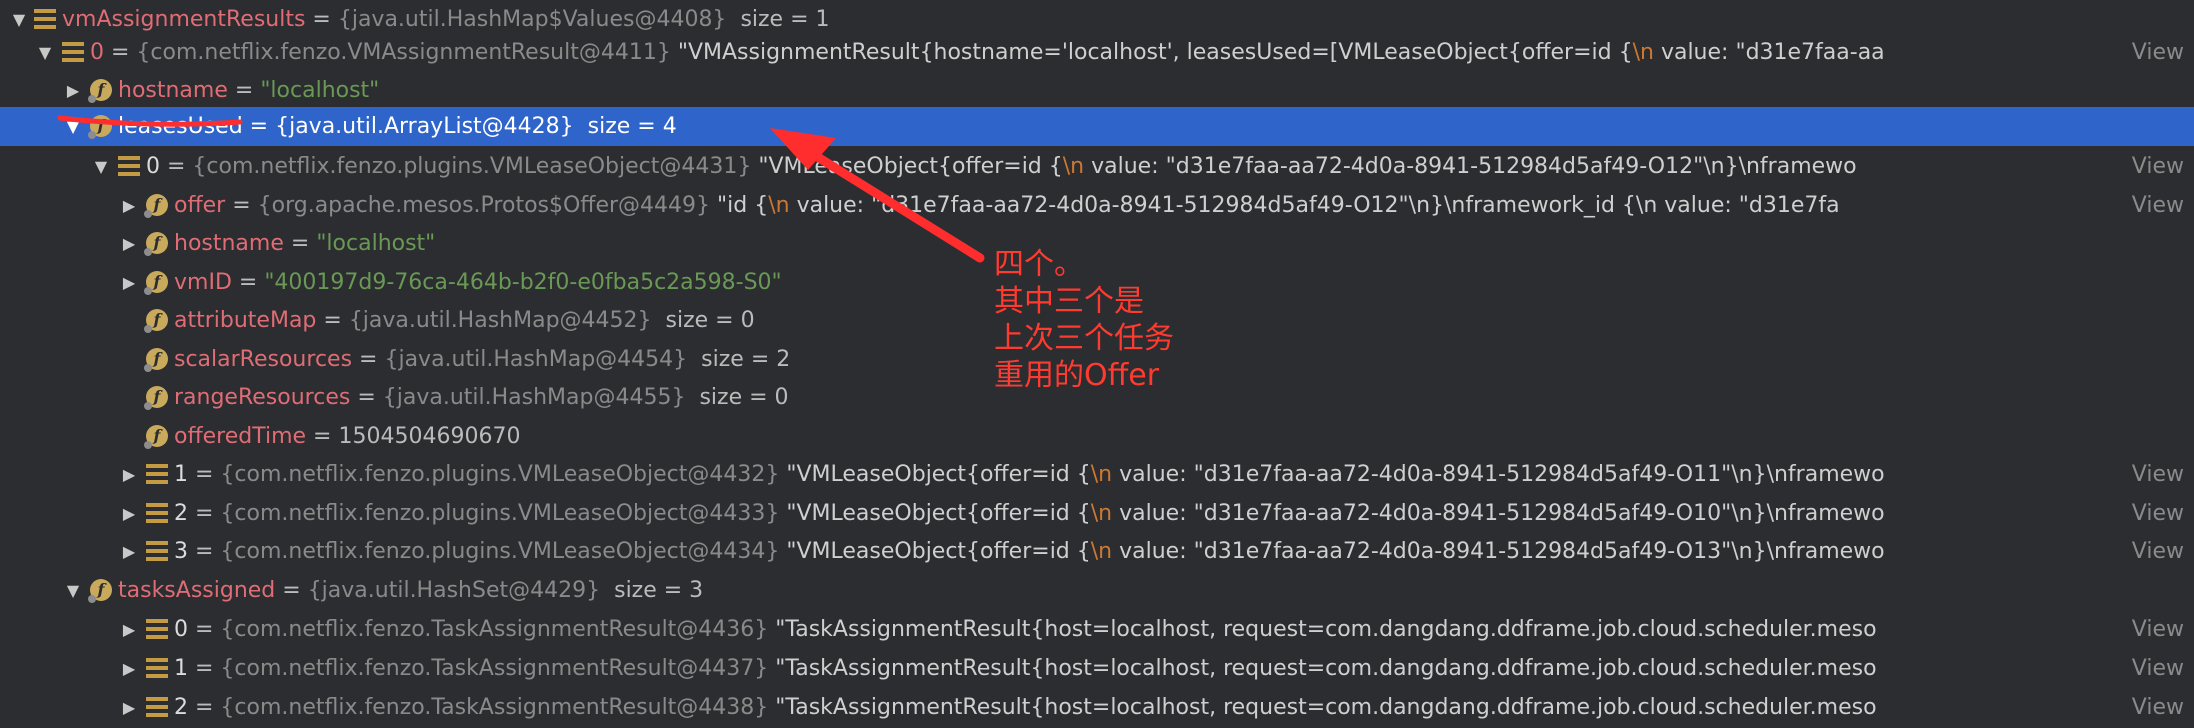  Describe the element at coordinates (1039, 264) in the screenshot. I see `annotation-line: 四个。` at that location.